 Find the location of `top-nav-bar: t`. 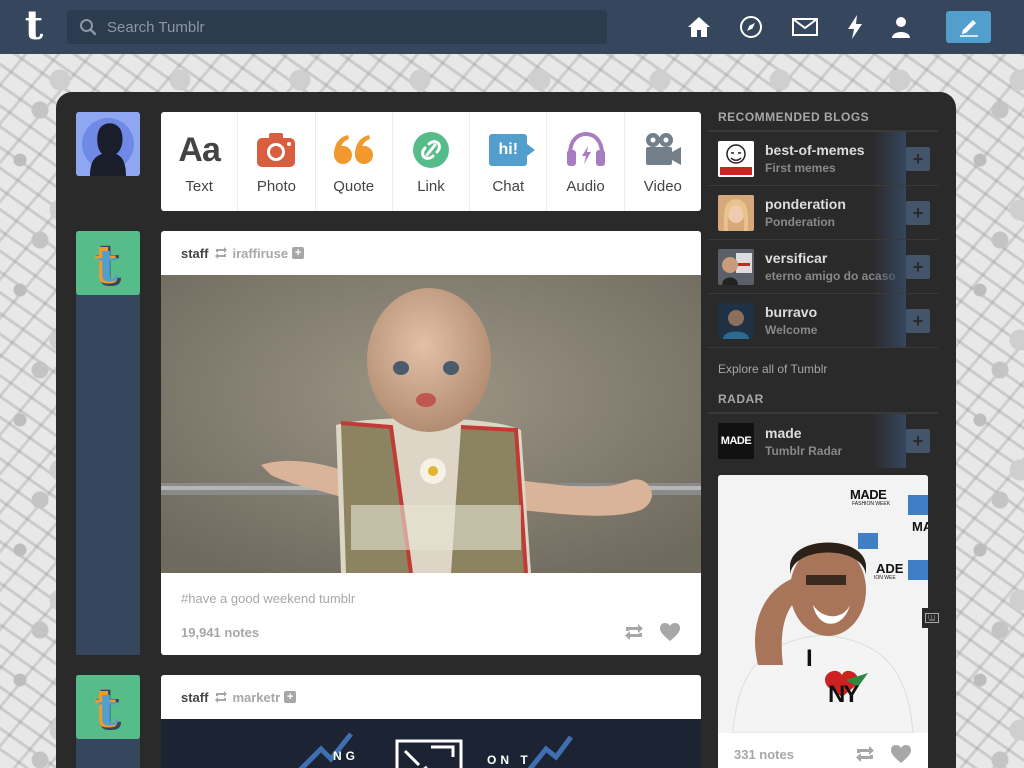

top-nav-bar: t is located at coordinates (512, 27).